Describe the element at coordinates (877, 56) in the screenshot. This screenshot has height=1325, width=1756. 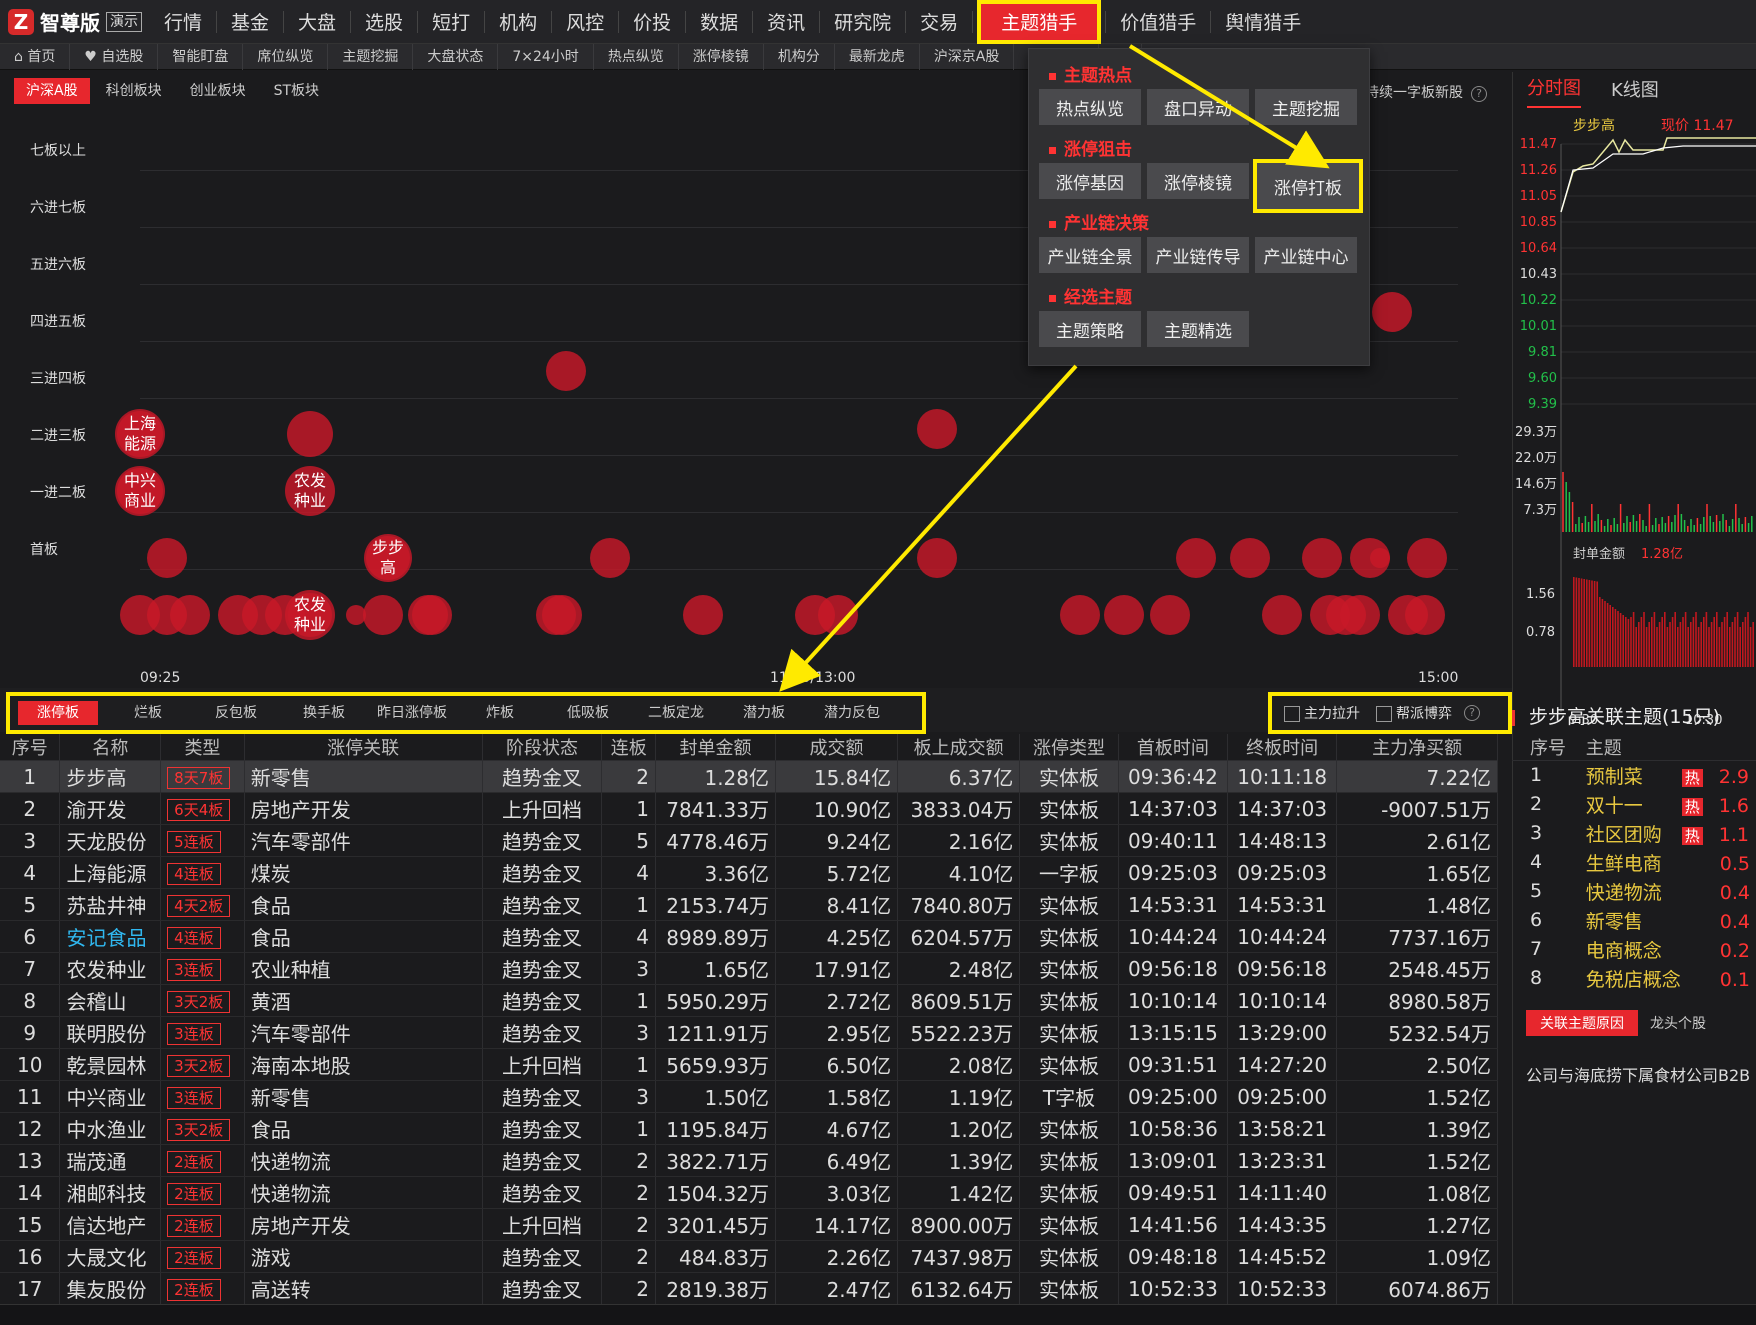
I see `subnav-item-10: 最新龙虎` at that location.